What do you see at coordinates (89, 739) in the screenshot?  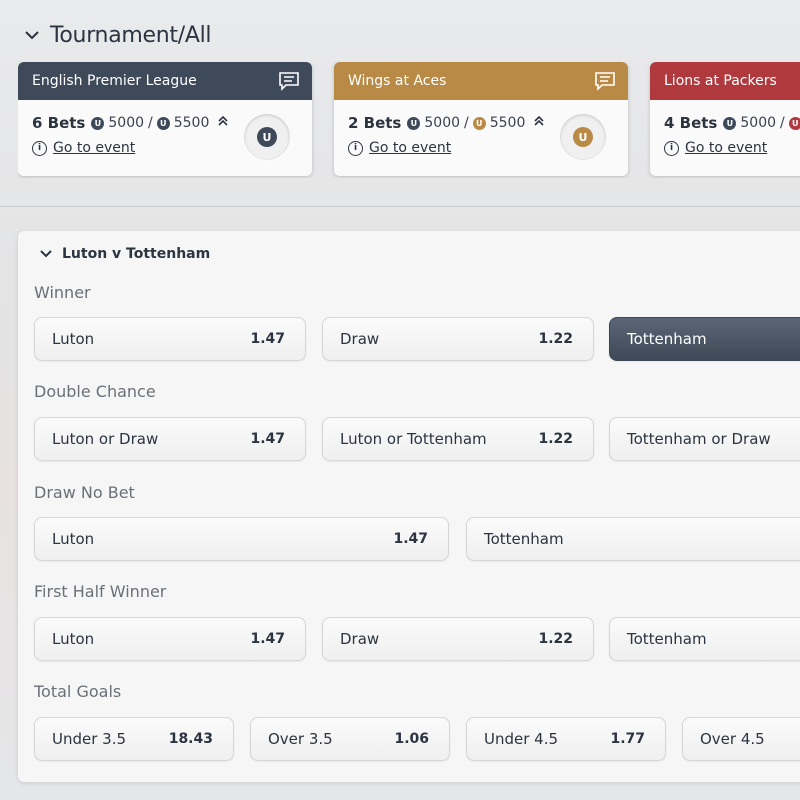 I see `option-label: Under 3.5` at bounding box center [89, 739].